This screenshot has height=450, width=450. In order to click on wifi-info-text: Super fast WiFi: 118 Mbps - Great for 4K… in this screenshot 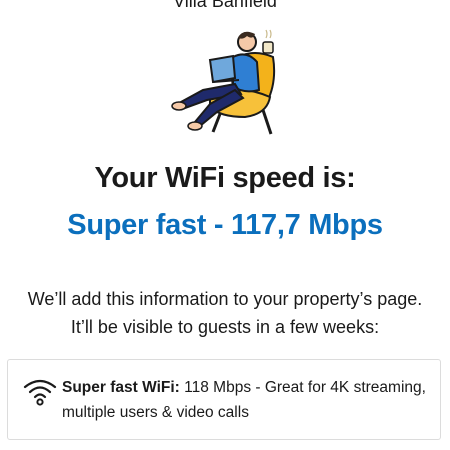, I will do `click(248, 400)`.